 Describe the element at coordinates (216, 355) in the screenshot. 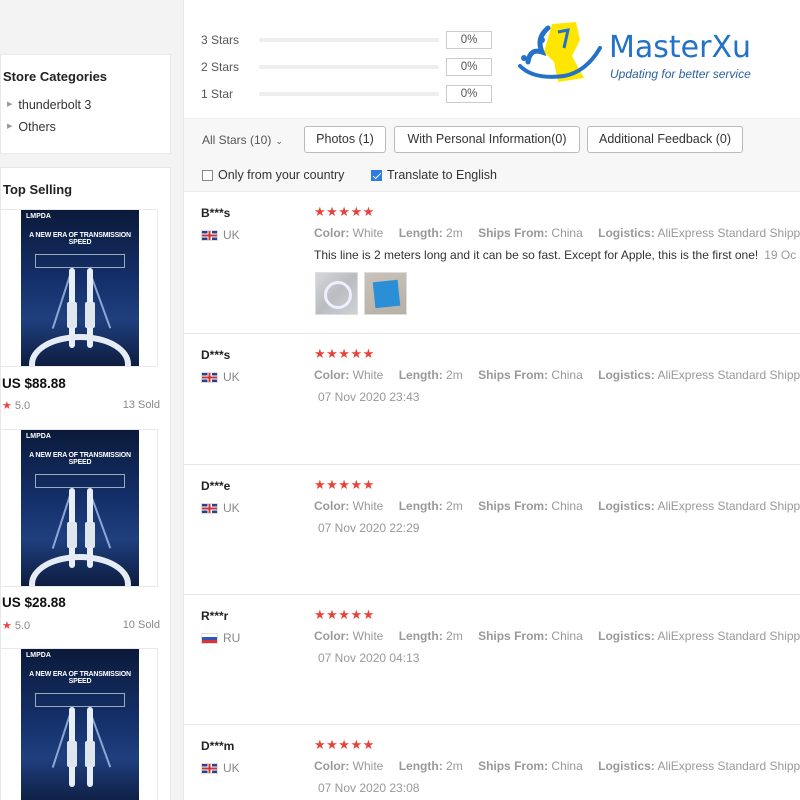

I see `reviewer-name: D***s` at that location.